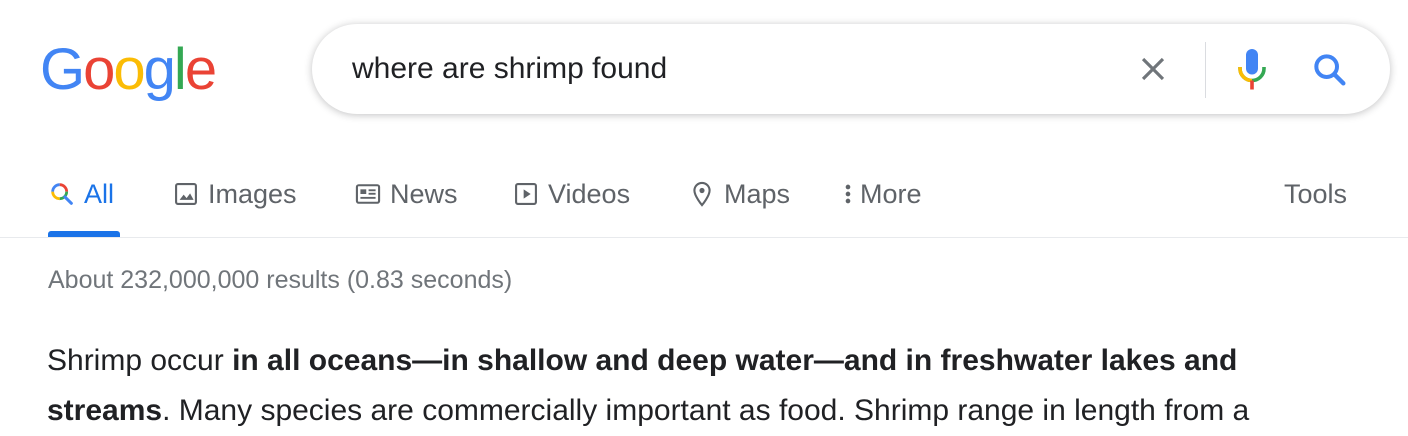  What do you see at coordinates (180, 69) in the screenshot?
I see `logo-letter: l` at bounding box center [180, 69].